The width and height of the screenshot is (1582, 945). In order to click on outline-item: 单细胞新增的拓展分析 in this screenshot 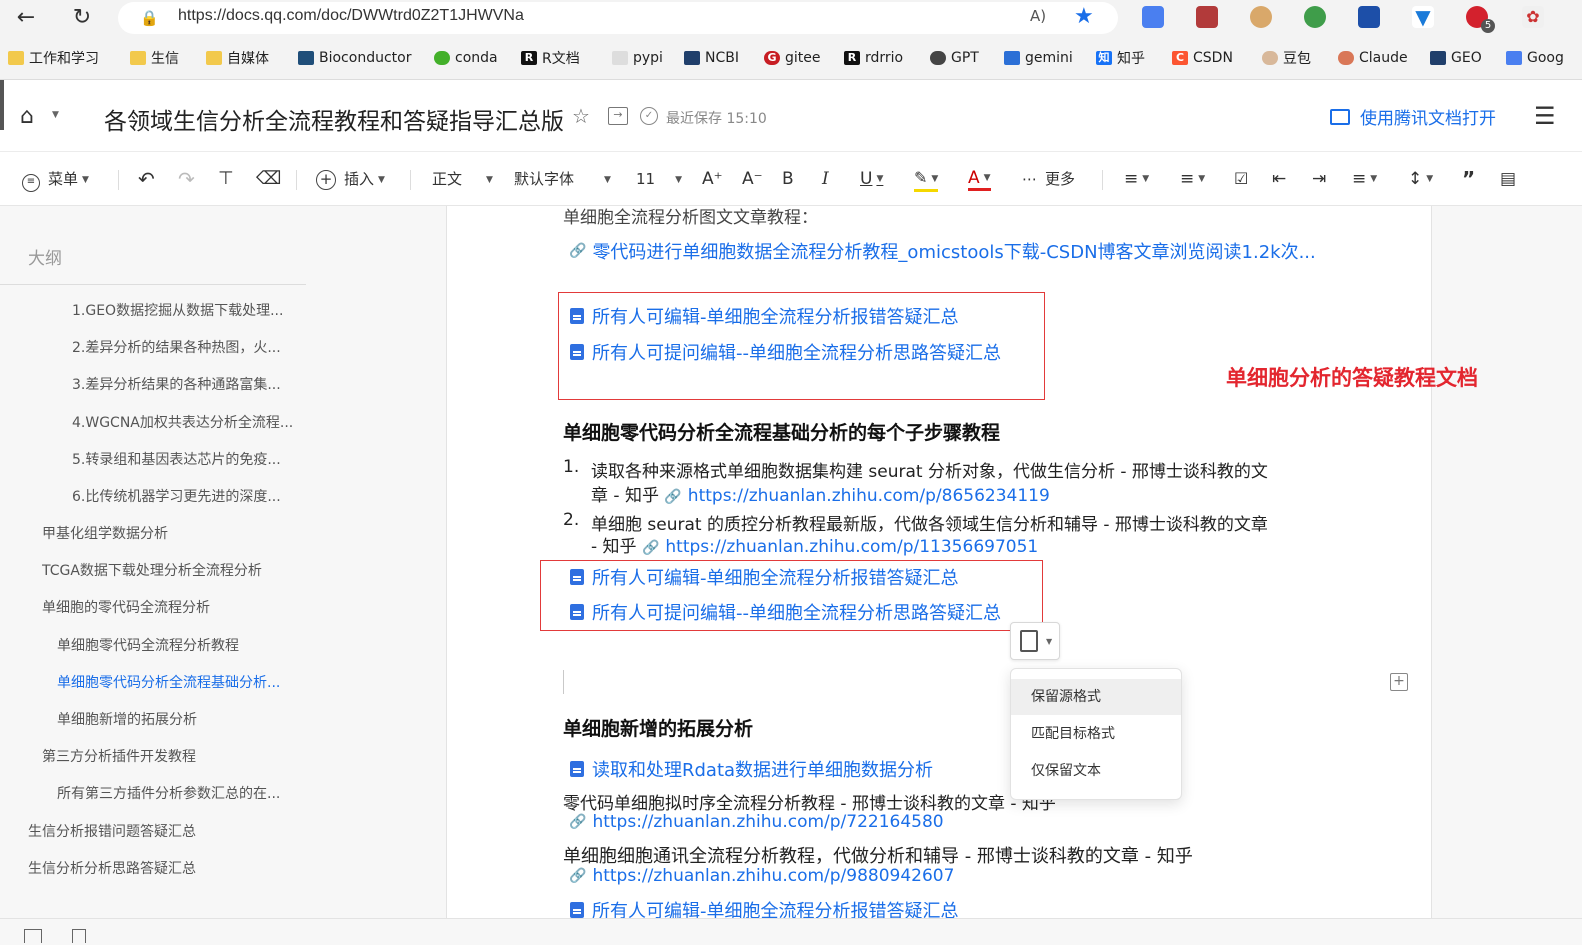, I will do `click(187, 719)`.